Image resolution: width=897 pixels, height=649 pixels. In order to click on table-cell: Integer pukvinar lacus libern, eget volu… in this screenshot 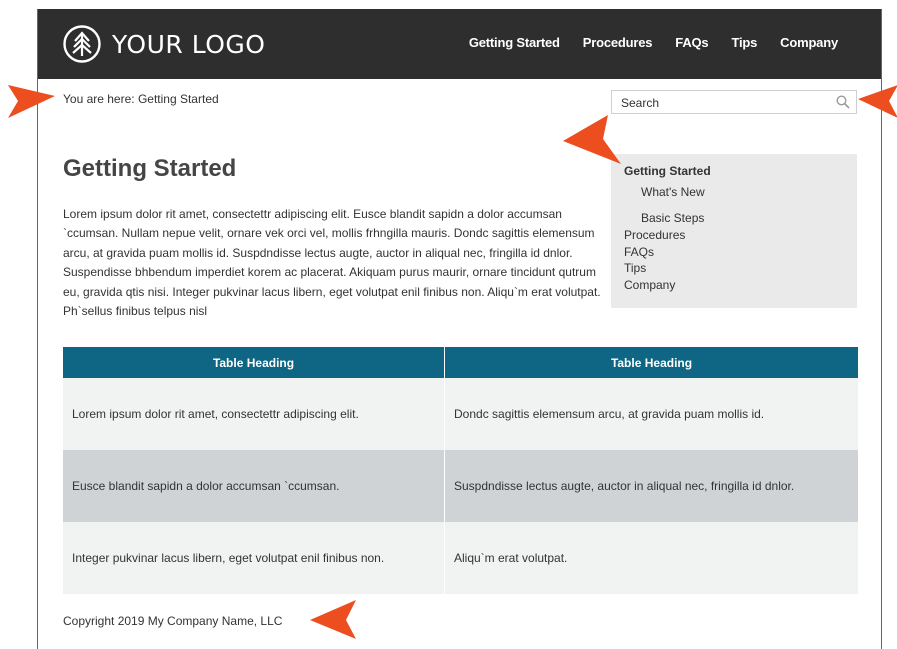, I will do `click(254, 558)`.